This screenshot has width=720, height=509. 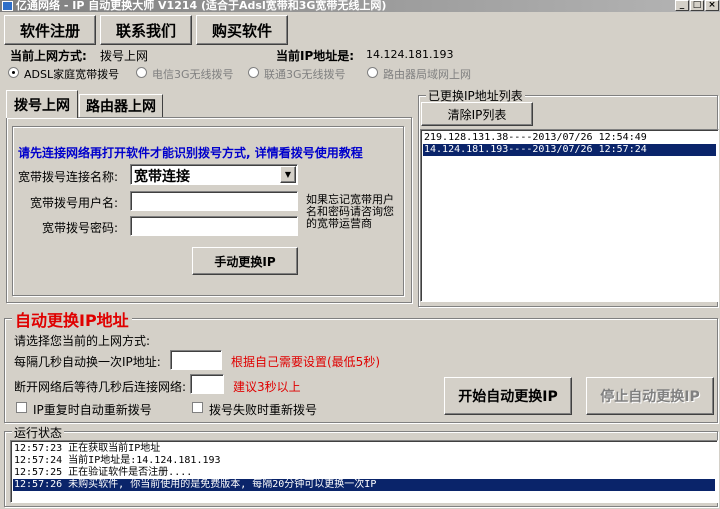 What do you see at coordinates (427, 74) in the screenshot?
I see `radio-router-label: 路由器局域网上网` at bounding box center [427, 74].